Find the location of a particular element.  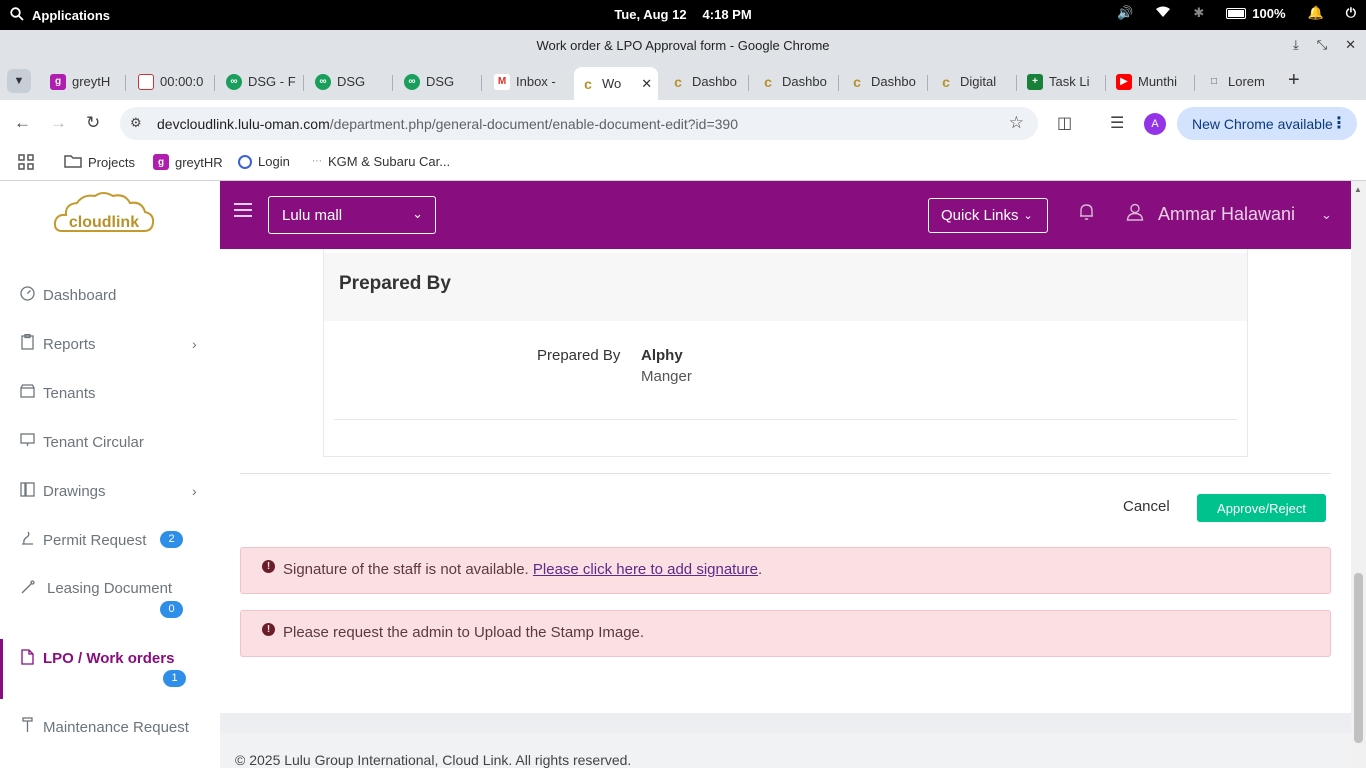

tab-dsg-2: ∞ DSG is located at coordinates (438, 81).